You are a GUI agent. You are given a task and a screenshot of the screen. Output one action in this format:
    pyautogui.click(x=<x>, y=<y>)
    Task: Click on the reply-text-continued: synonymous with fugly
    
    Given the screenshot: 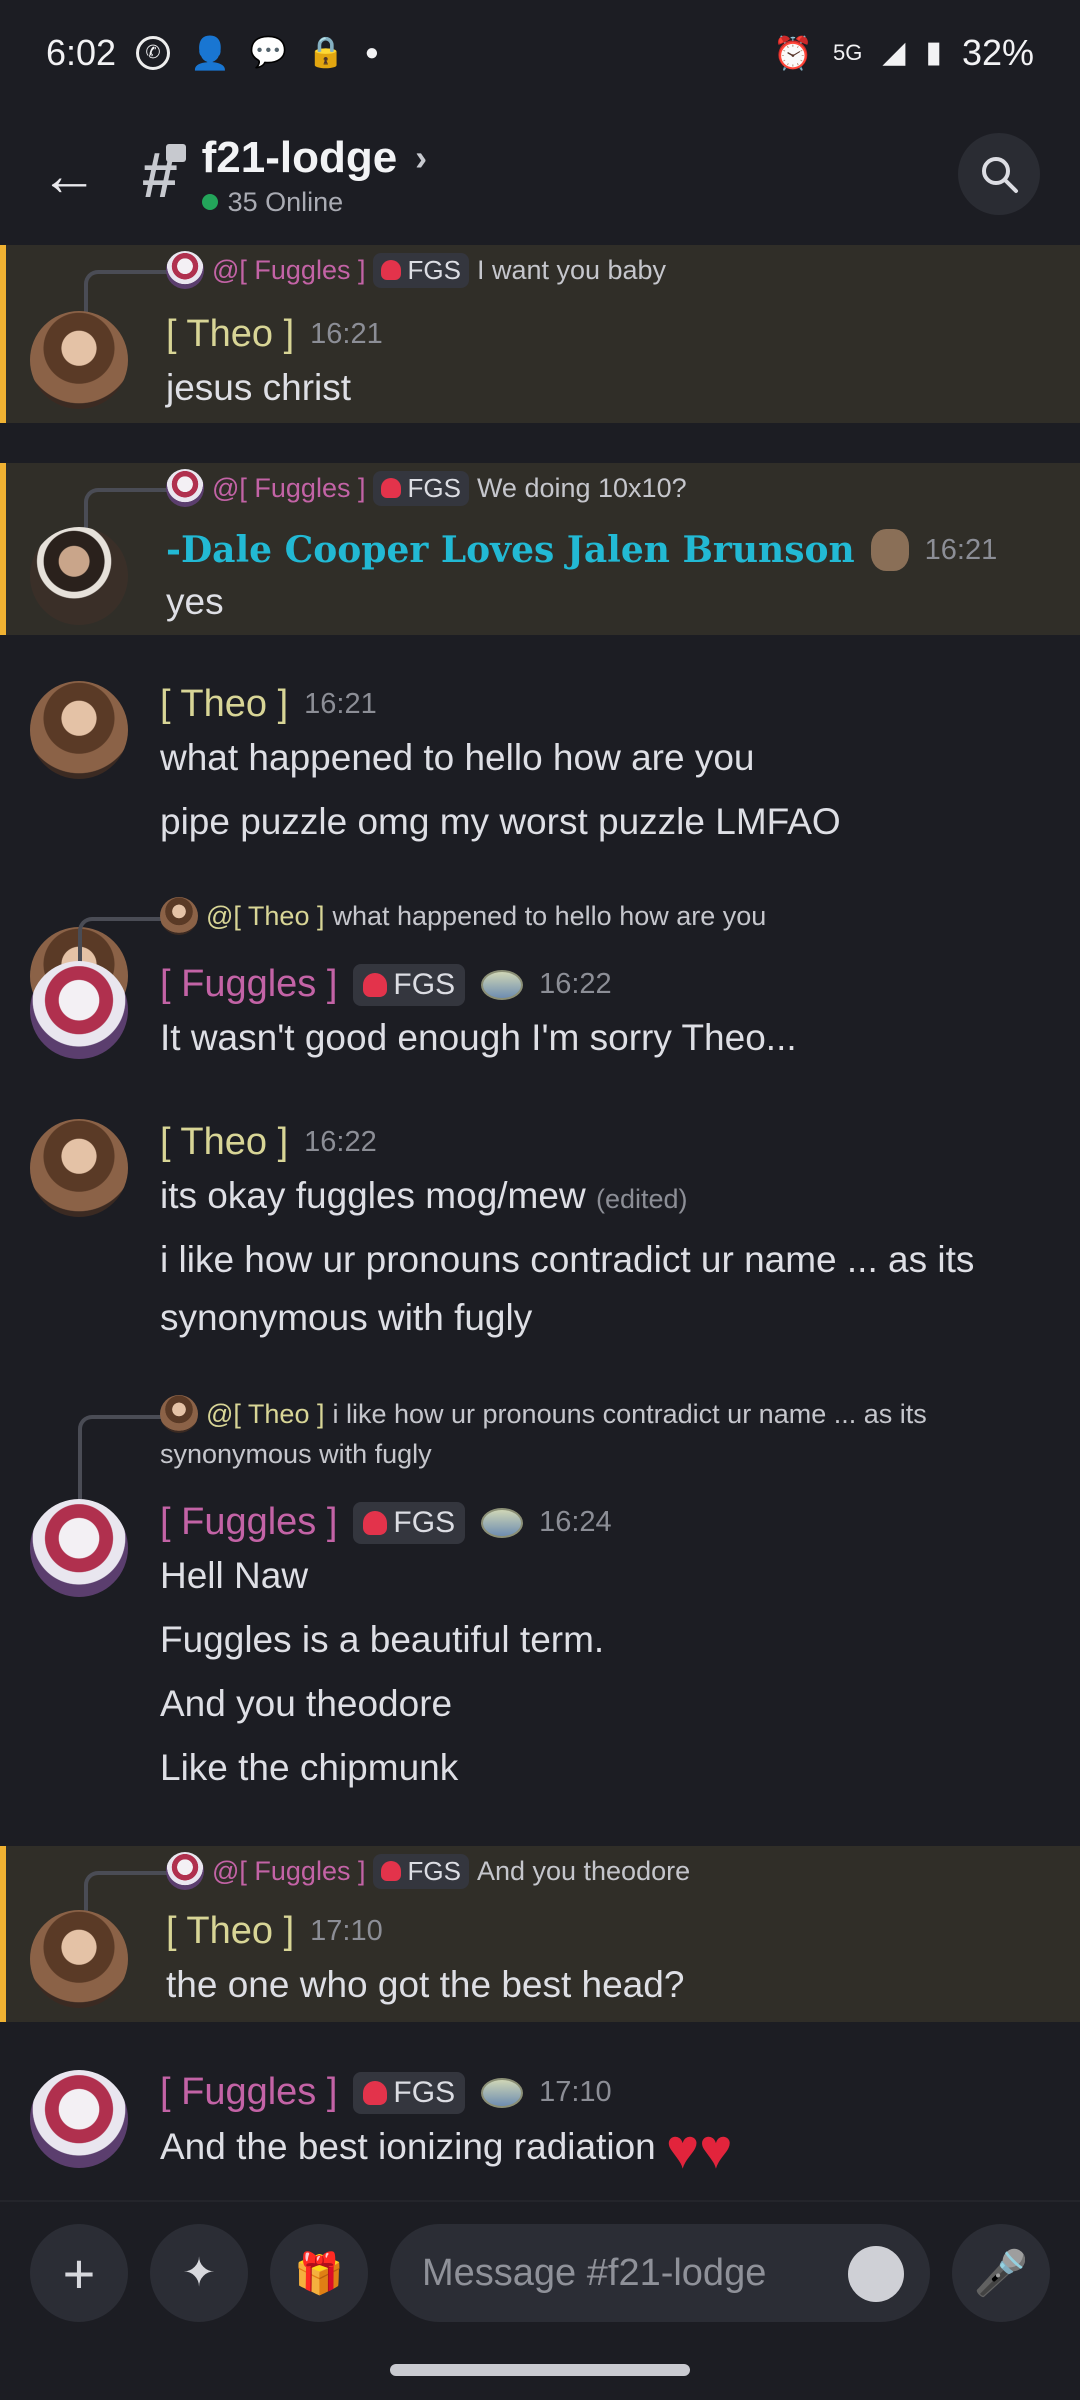 What is the action you would take?
    pyautogui.click(x=296, y=1454)
    